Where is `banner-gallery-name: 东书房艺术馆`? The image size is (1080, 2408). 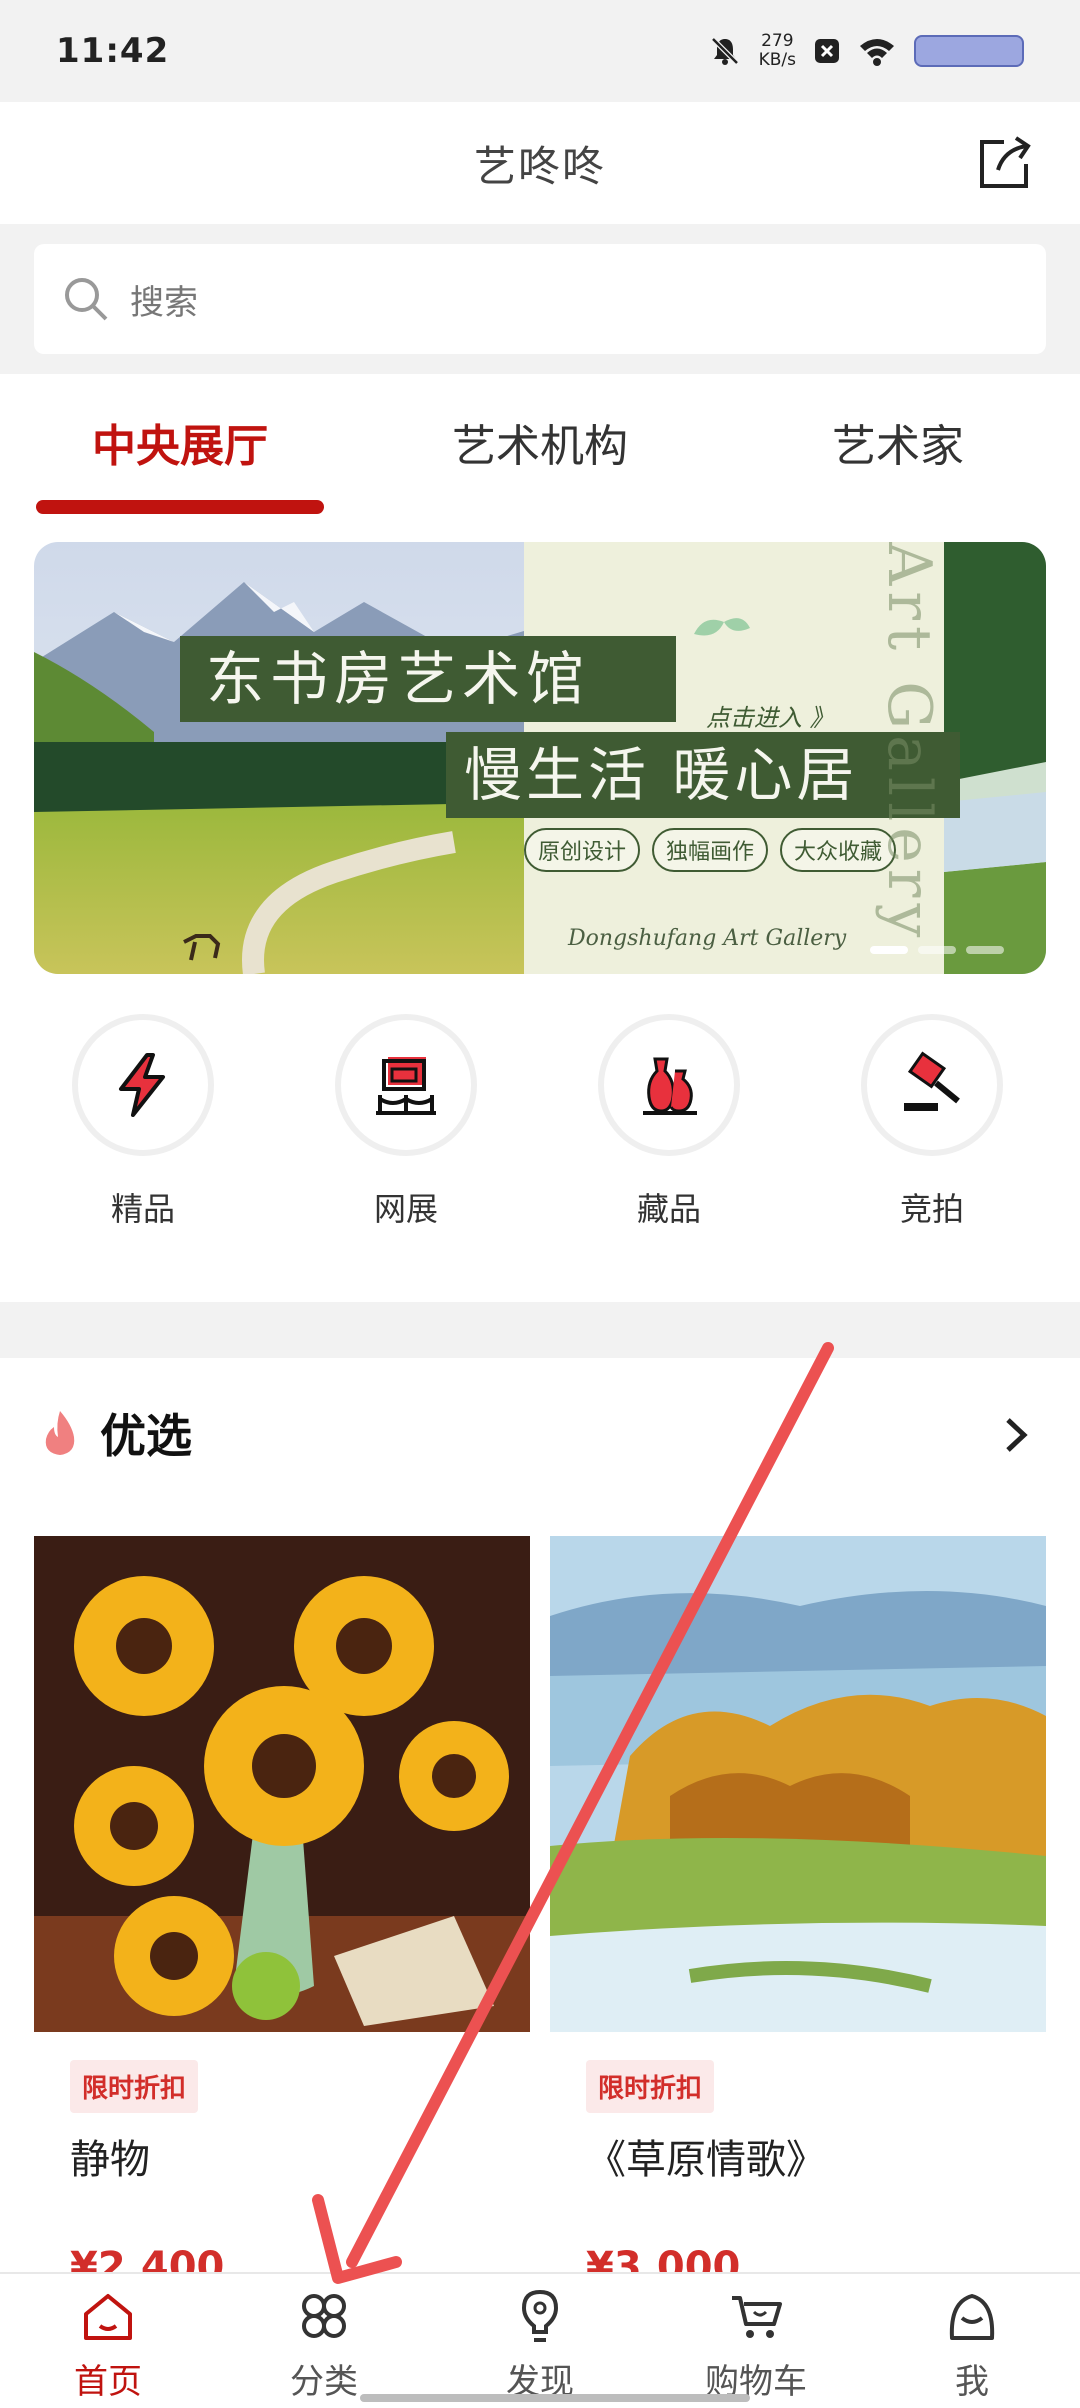
banner-gallery-name: 东书房艺术馆 is located at coordinates (428, 679).